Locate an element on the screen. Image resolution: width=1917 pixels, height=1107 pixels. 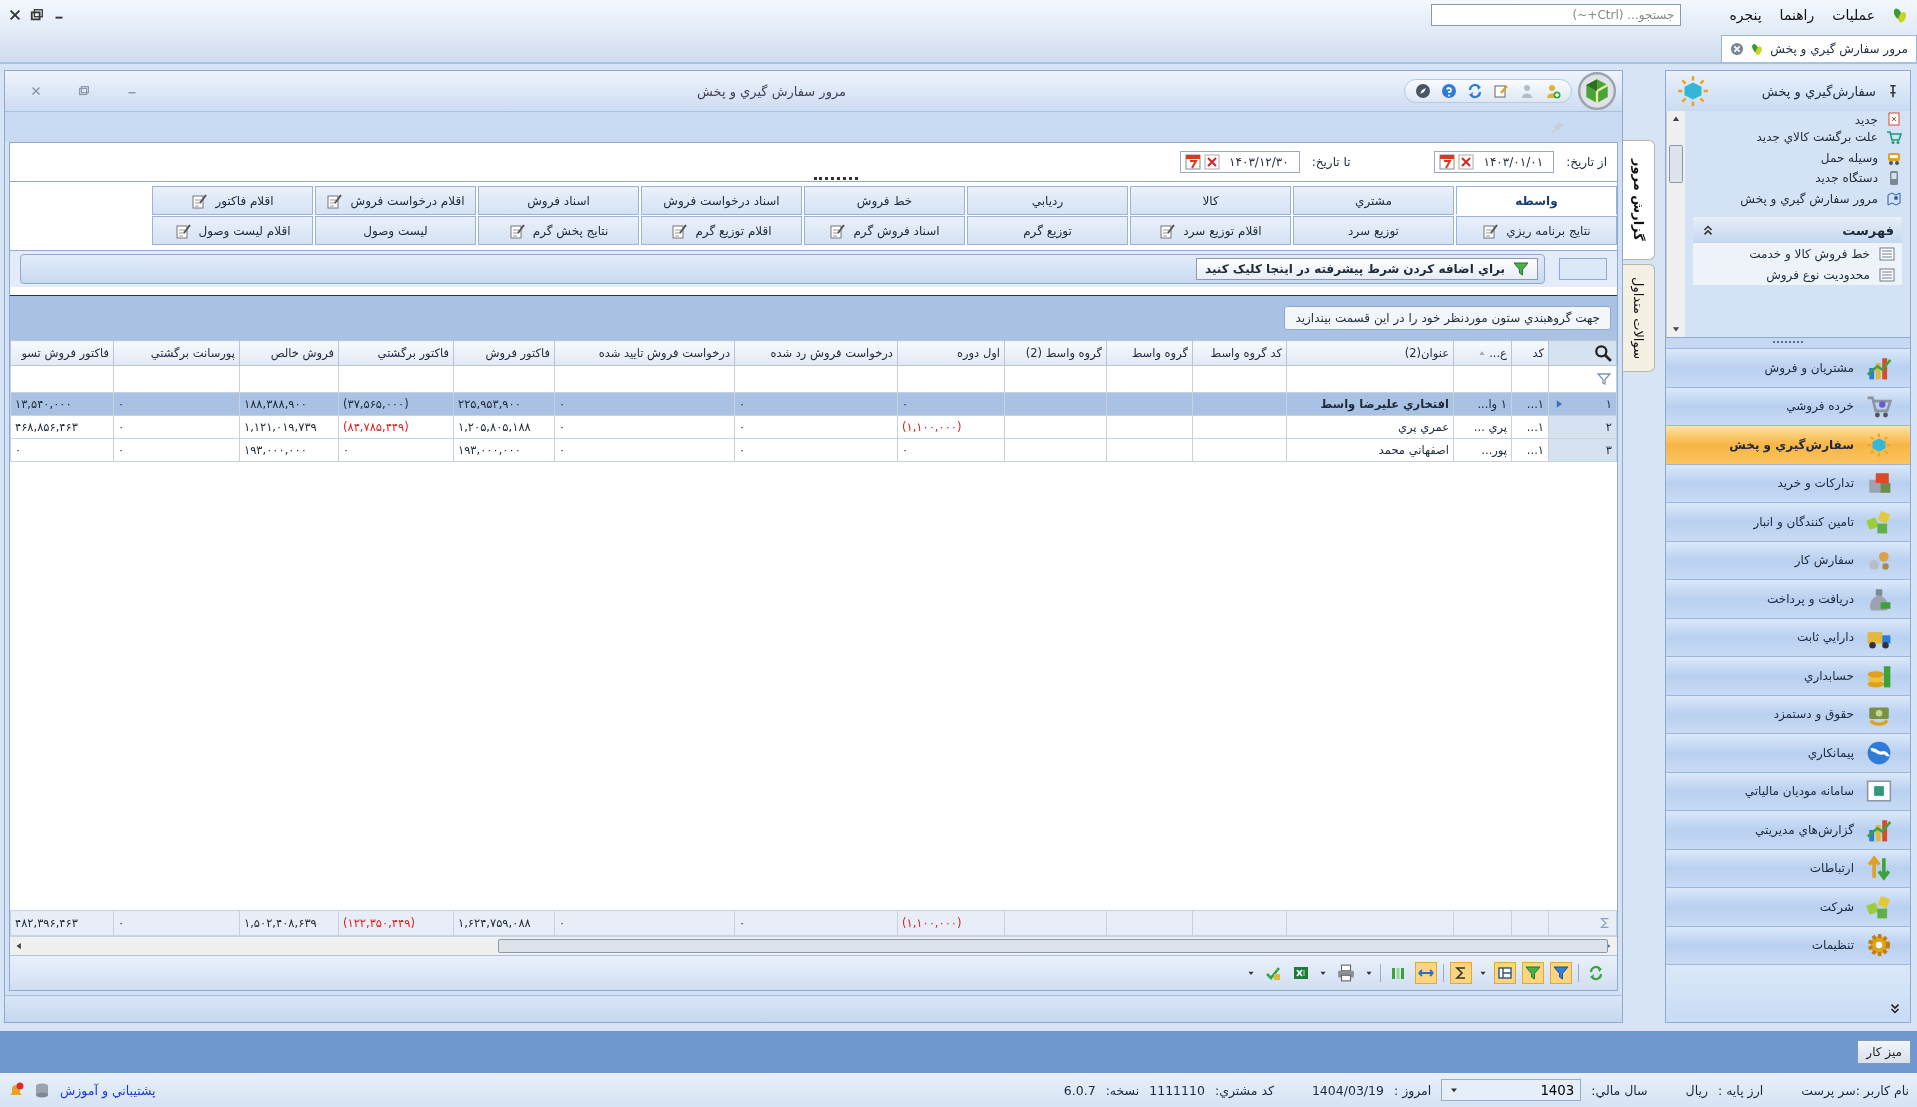
column-header: گروه واسط is located at coordinates (1149, 353).